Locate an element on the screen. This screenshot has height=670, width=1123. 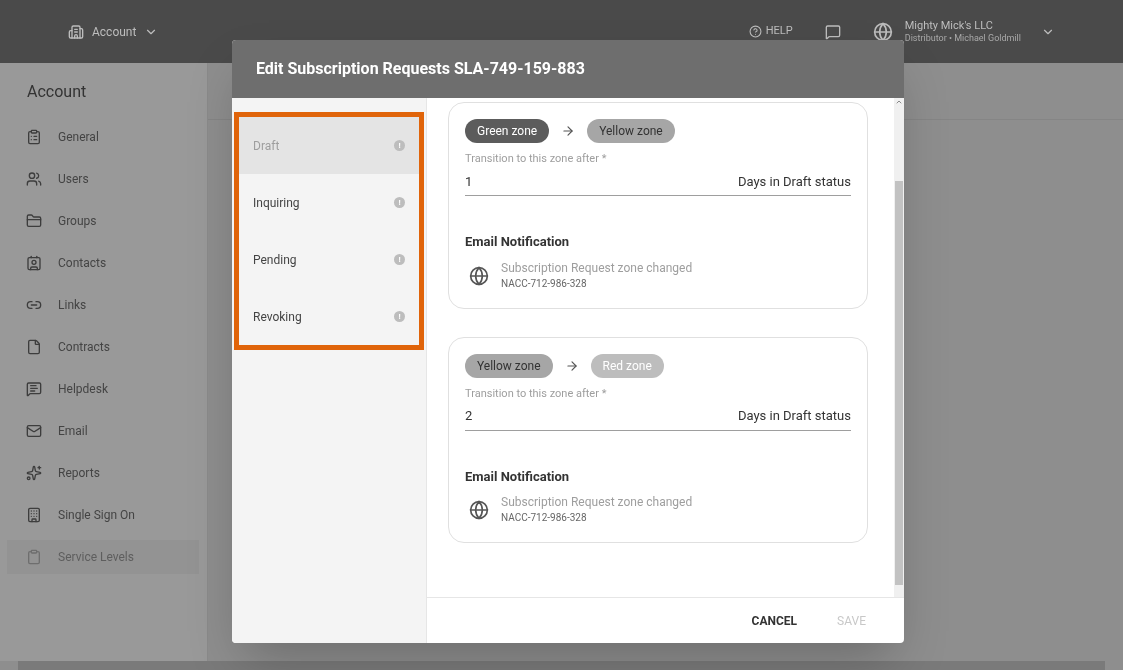
sidebar-item: Helpdesk is located at coordinates (103, 389).